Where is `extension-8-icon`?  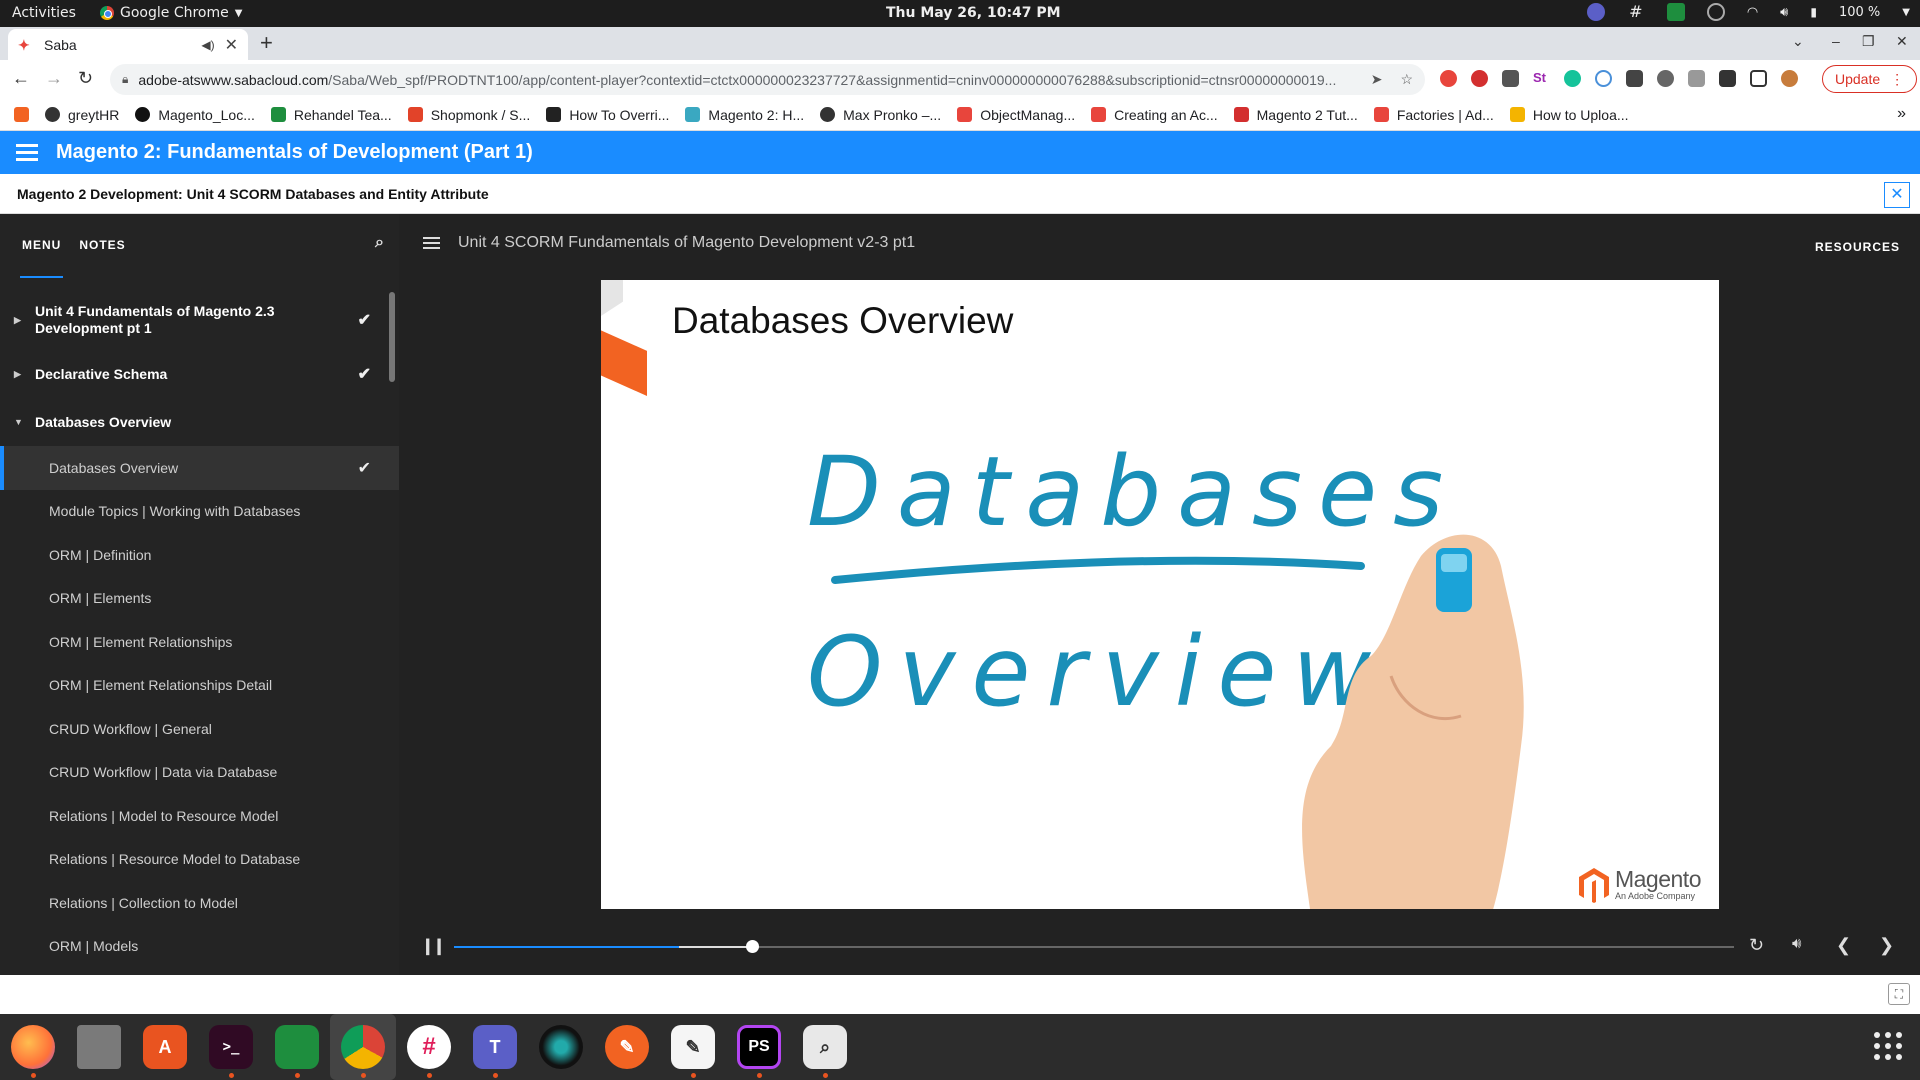
extension-8-icon is located at coordinates (1665, 78).